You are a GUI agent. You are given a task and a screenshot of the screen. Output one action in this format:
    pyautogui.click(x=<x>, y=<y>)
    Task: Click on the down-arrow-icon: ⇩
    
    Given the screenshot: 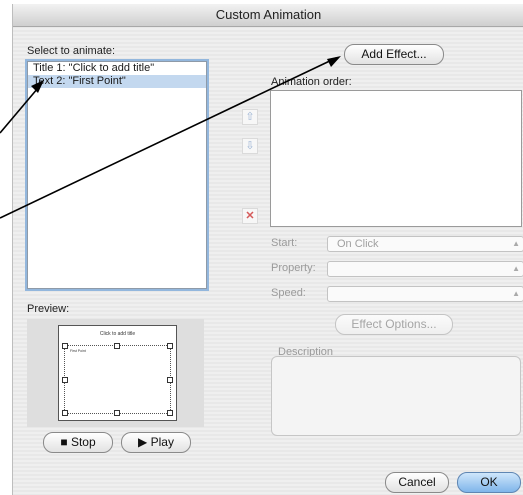 What is the action you would take?
    pyautogui.click(x=250, y=146)
    